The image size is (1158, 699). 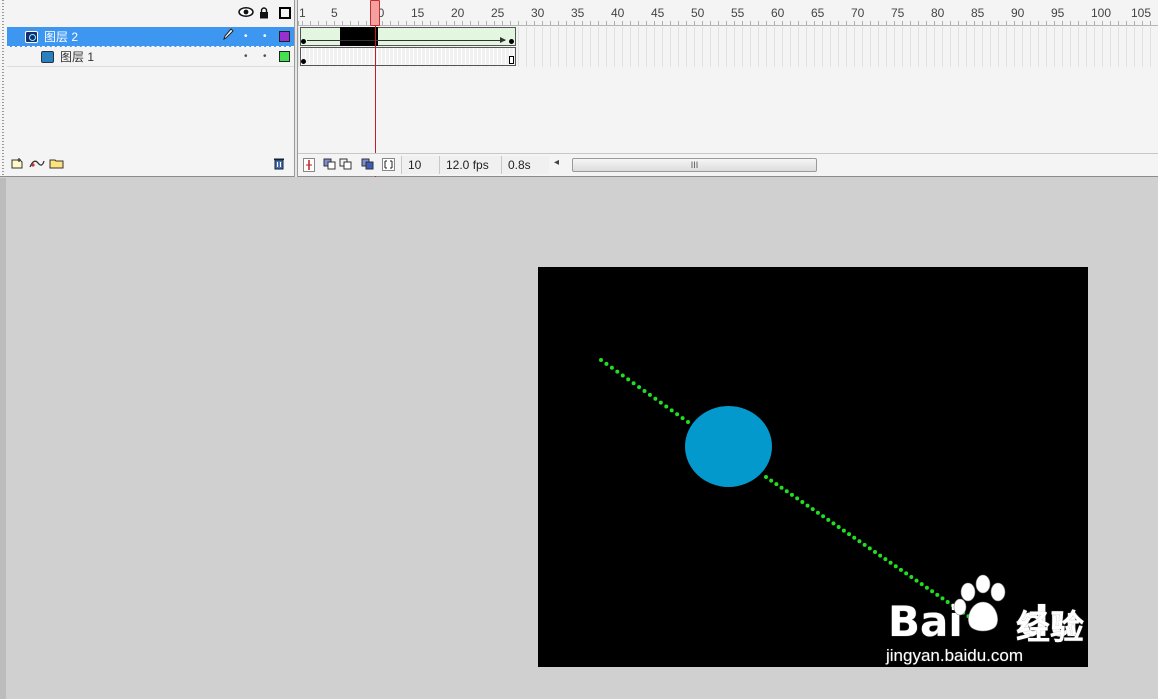 What do you see at coordinates (57, 164) in the screenshot?
I see `insert-folder-icon` at bounding box center [57, 164].